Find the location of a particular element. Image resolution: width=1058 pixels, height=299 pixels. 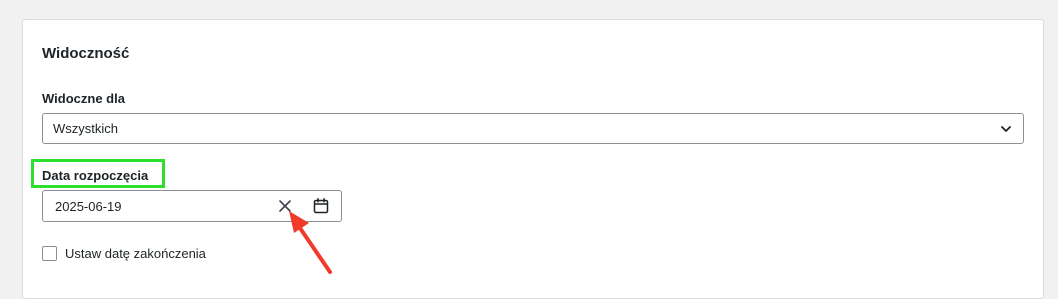

start-date-label: Data rozpoczęcia is located at coordinates (95, 175).